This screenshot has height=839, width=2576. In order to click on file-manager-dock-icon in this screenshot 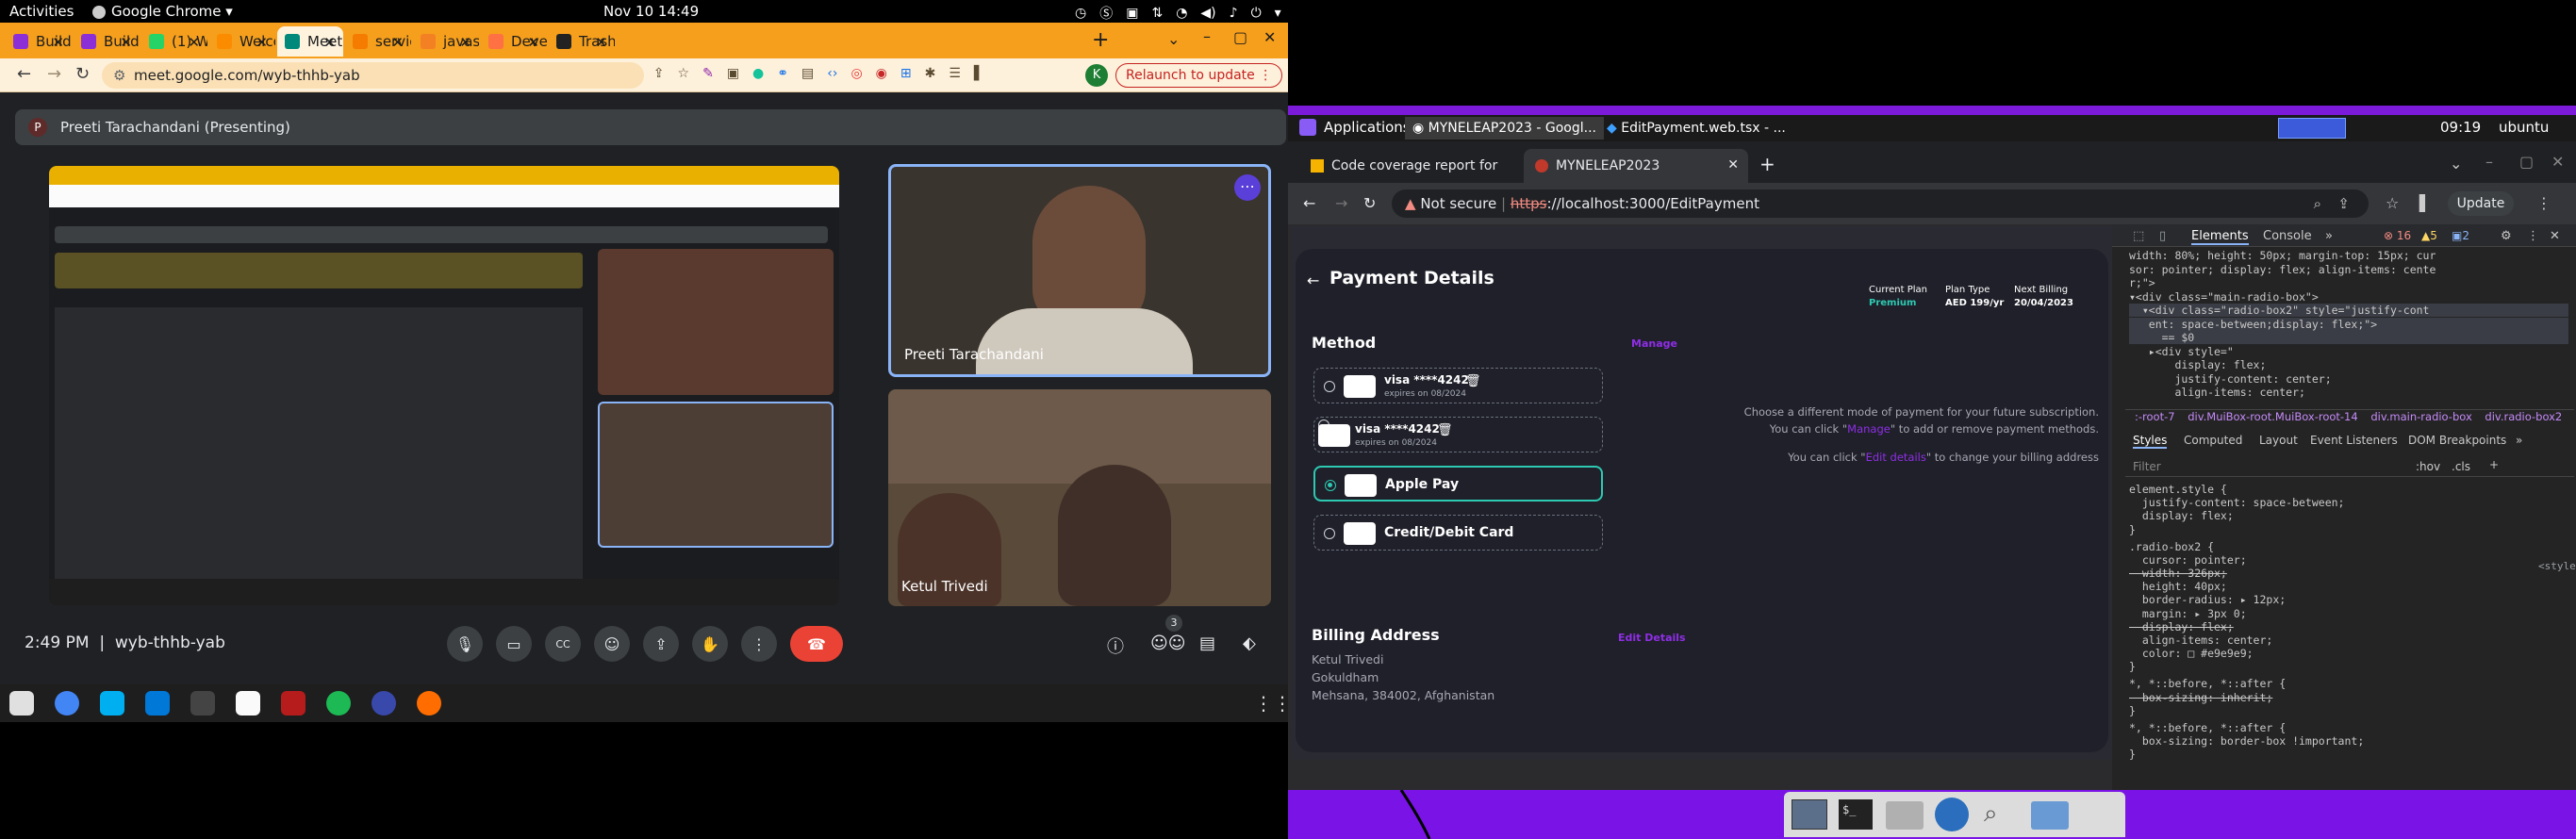, I will do `click(1905, 816)`.